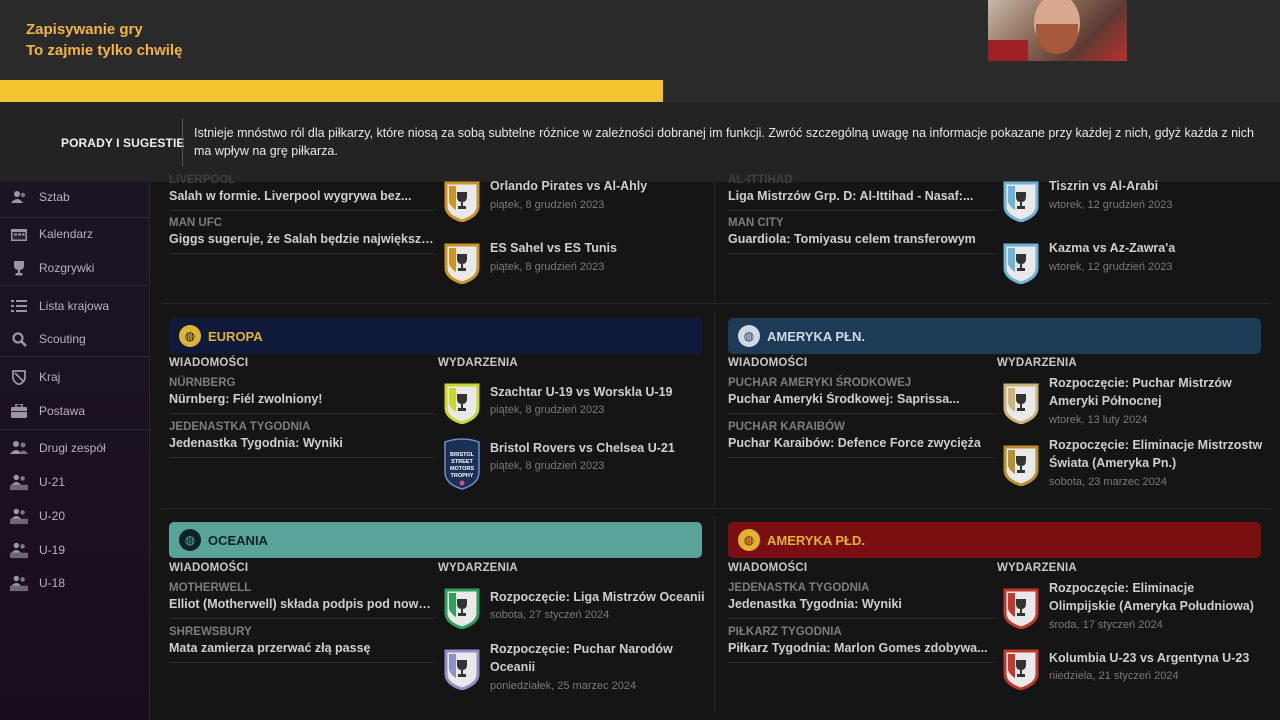  I want to click on team-icon, so click(19, 448).